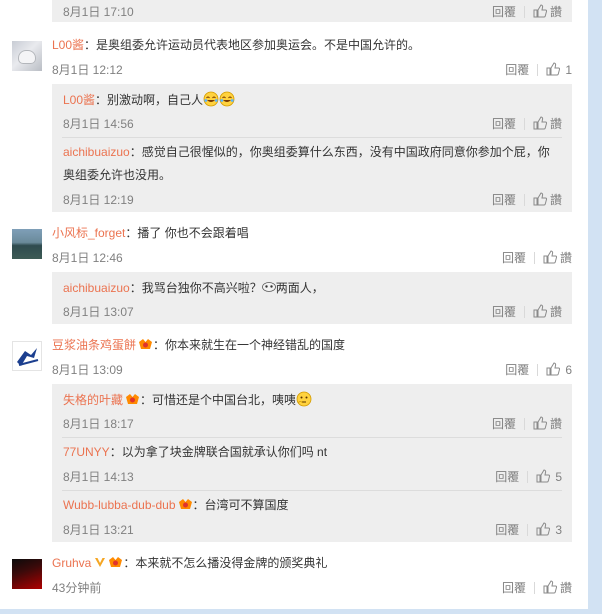 The height and width of the screenshot is (614, 602). Describe the element at coordinates (559, 369) in the screenshot. I see `like-button: 6` at that location.